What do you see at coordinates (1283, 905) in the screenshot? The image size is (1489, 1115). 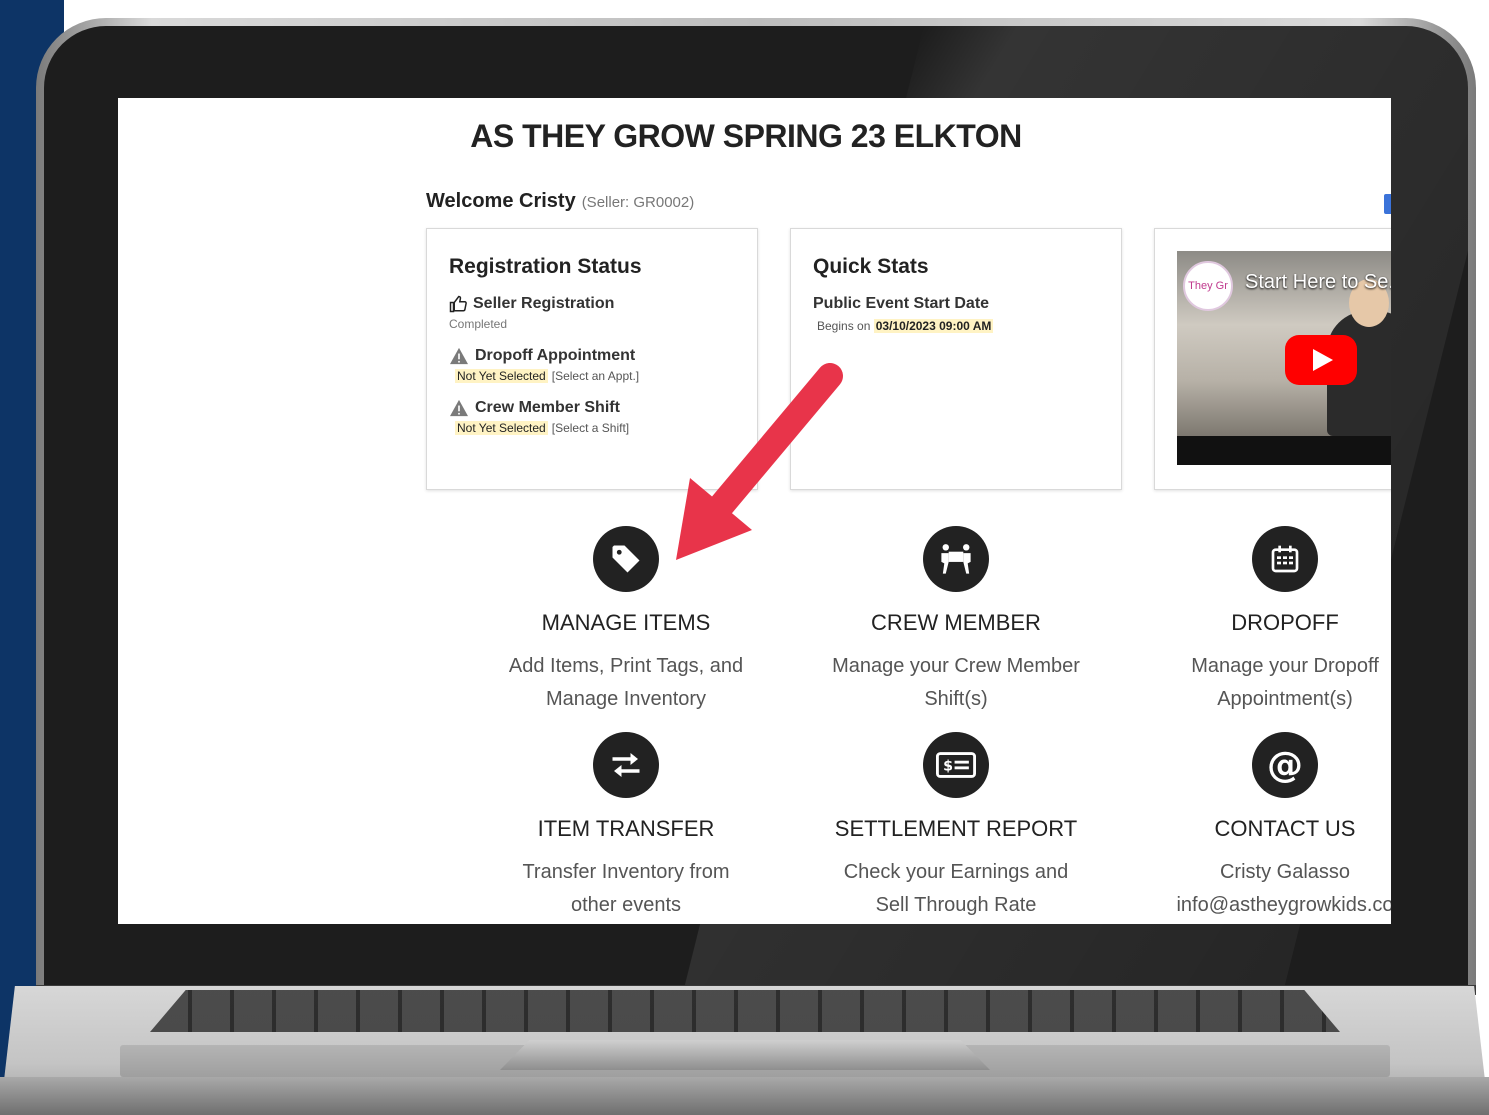 I see `contact-email: info@astheygrowkids.co` at bounding box center [1283, 905].